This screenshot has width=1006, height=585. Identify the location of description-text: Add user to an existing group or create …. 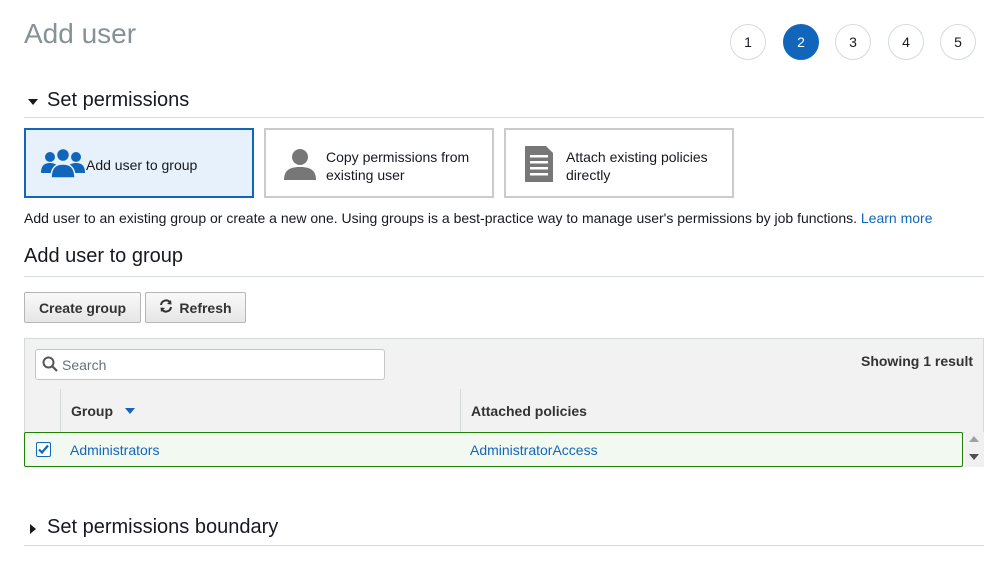
(440, 218).